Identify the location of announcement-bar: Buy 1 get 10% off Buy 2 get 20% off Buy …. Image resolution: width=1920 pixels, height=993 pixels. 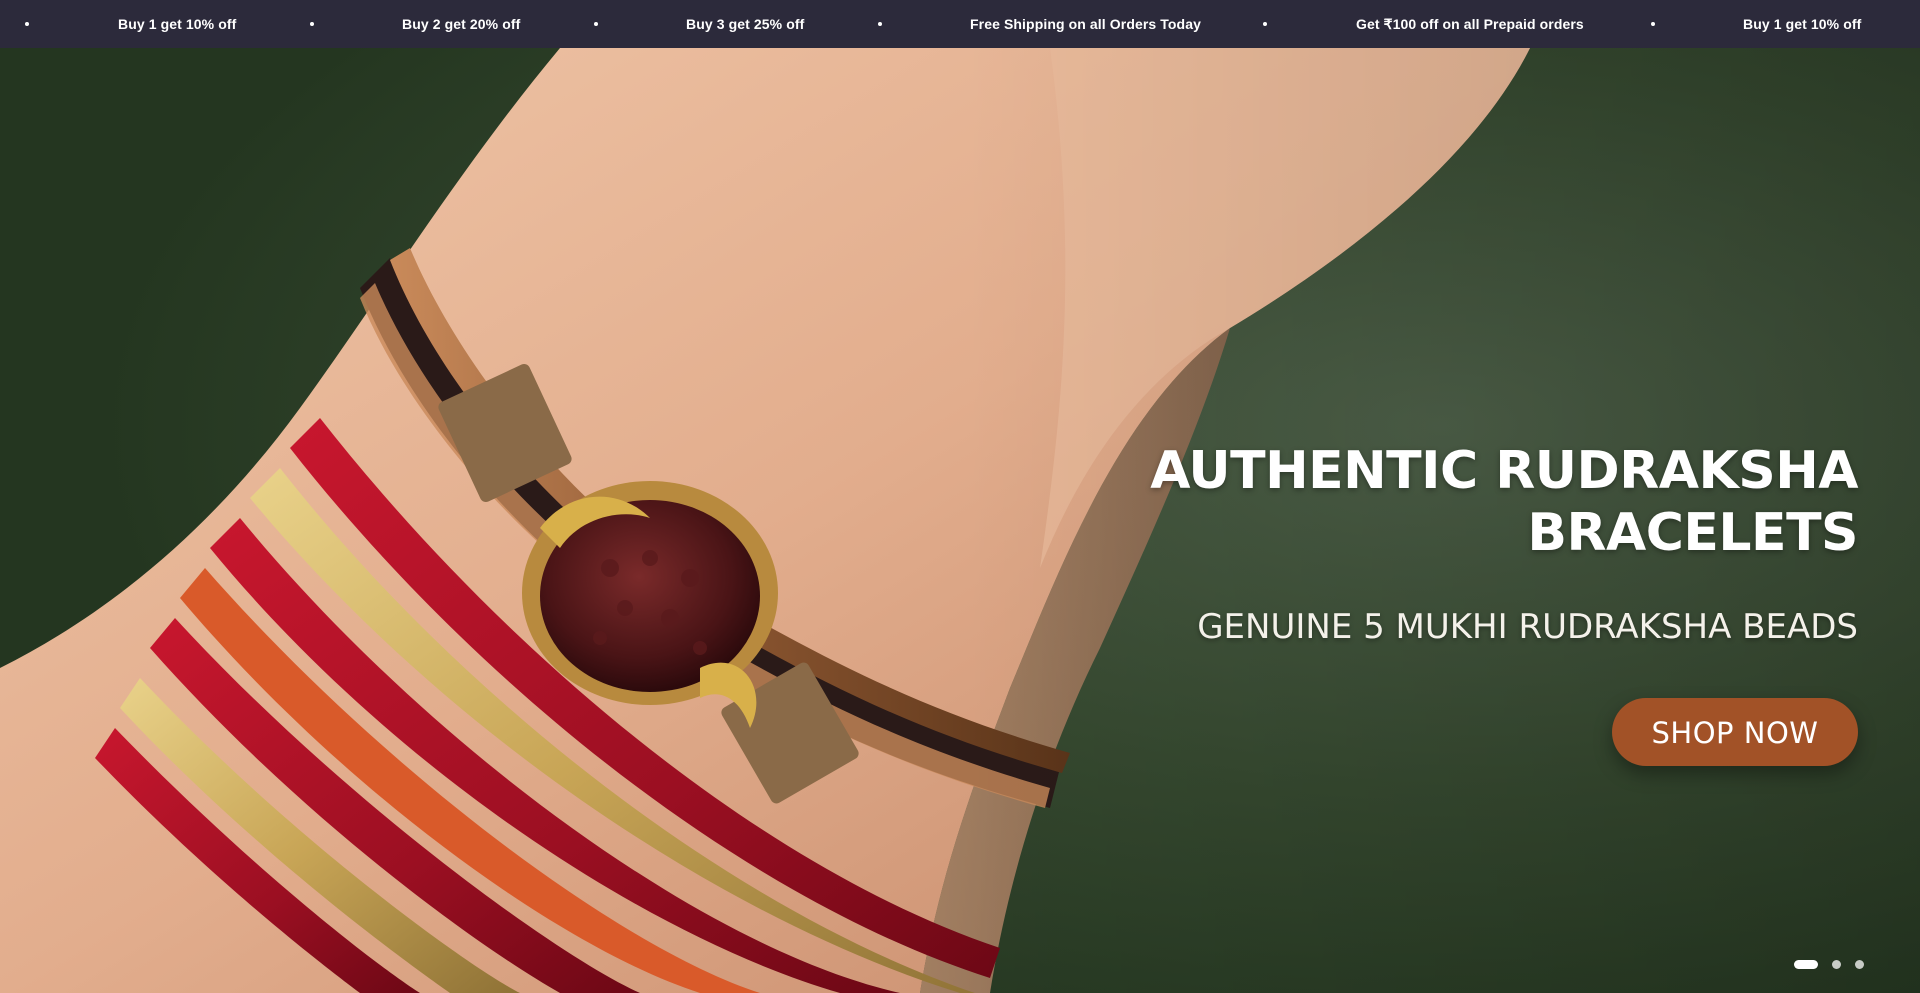
(960, 24).